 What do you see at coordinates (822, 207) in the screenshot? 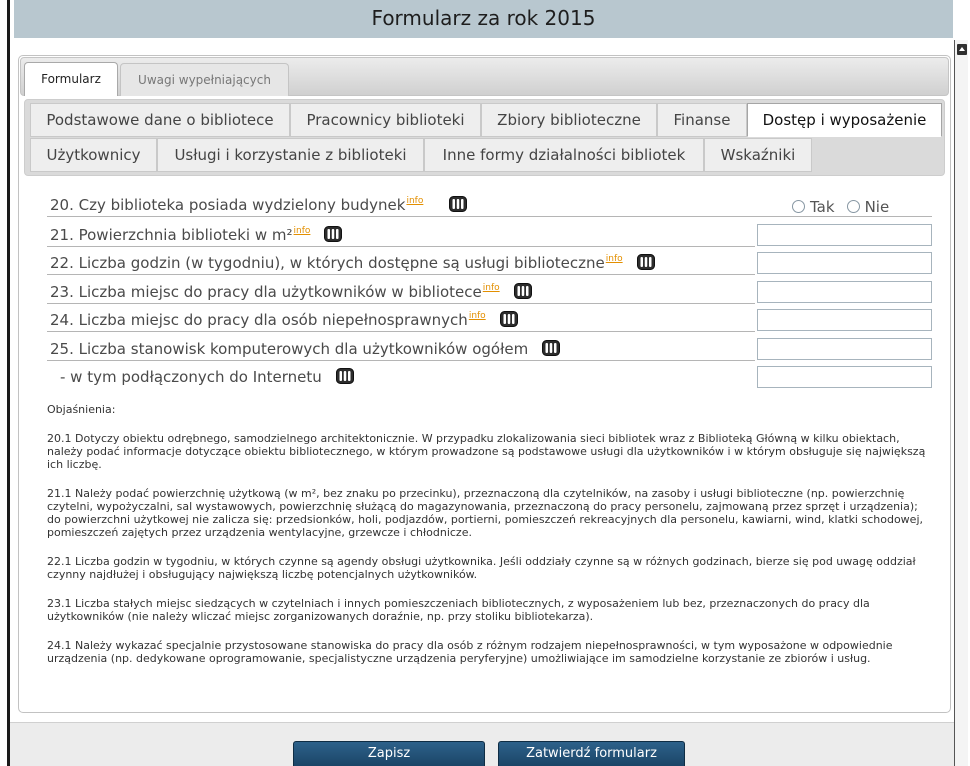
I see `radio-label-tak: Tak` at bounding box center [822, 207].